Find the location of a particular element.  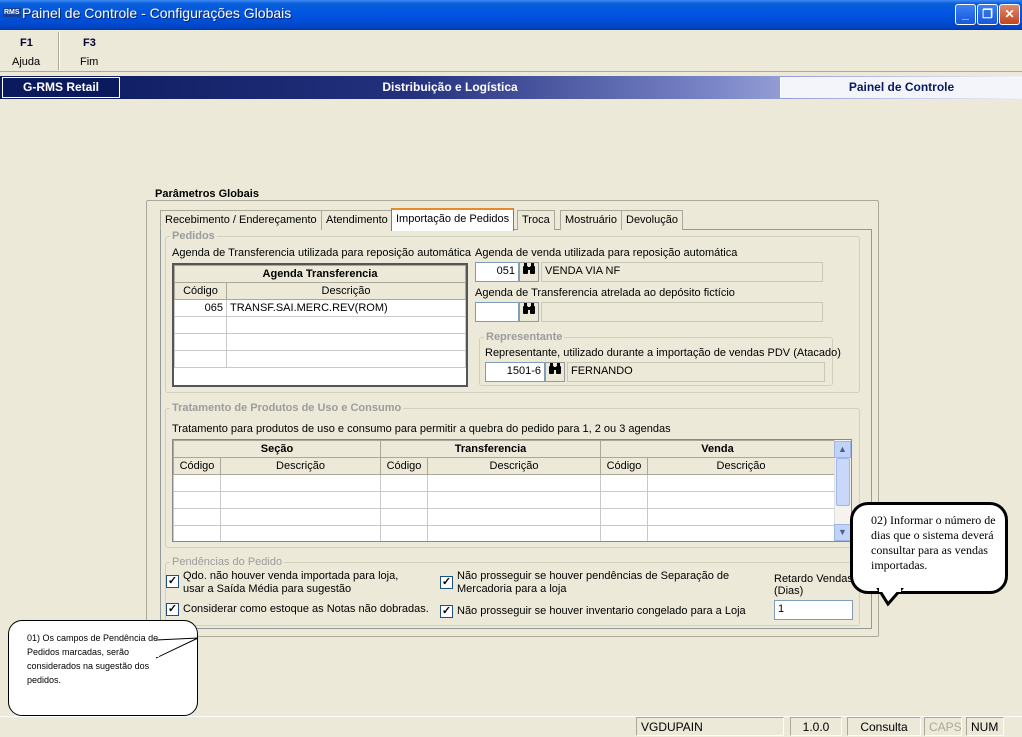

chk-separacao: ✓ is located at coordinates (446, 582).